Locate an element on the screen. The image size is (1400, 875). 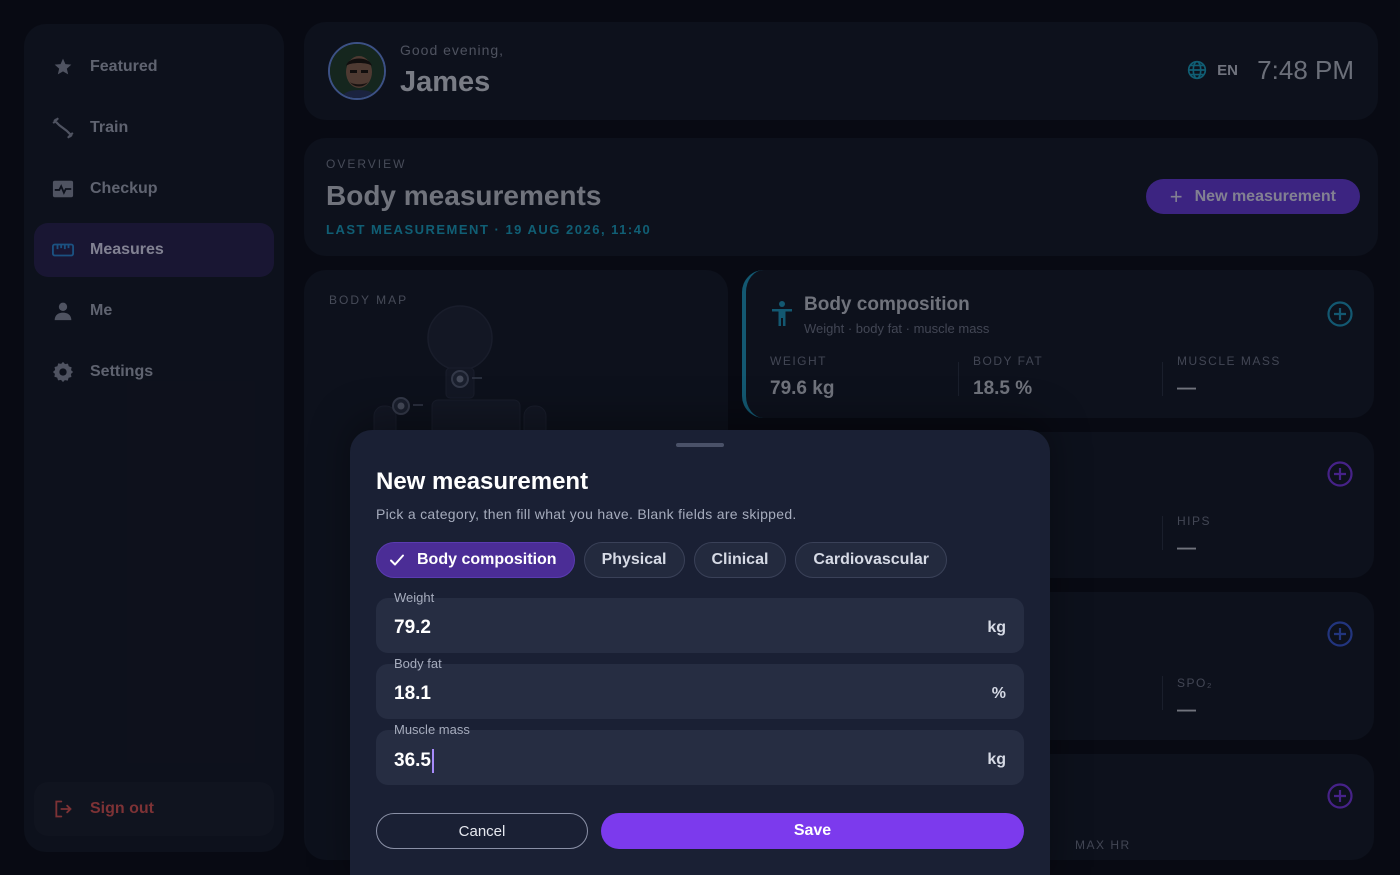
chip-clinical: Clinical is located at coordinates (740, 560).